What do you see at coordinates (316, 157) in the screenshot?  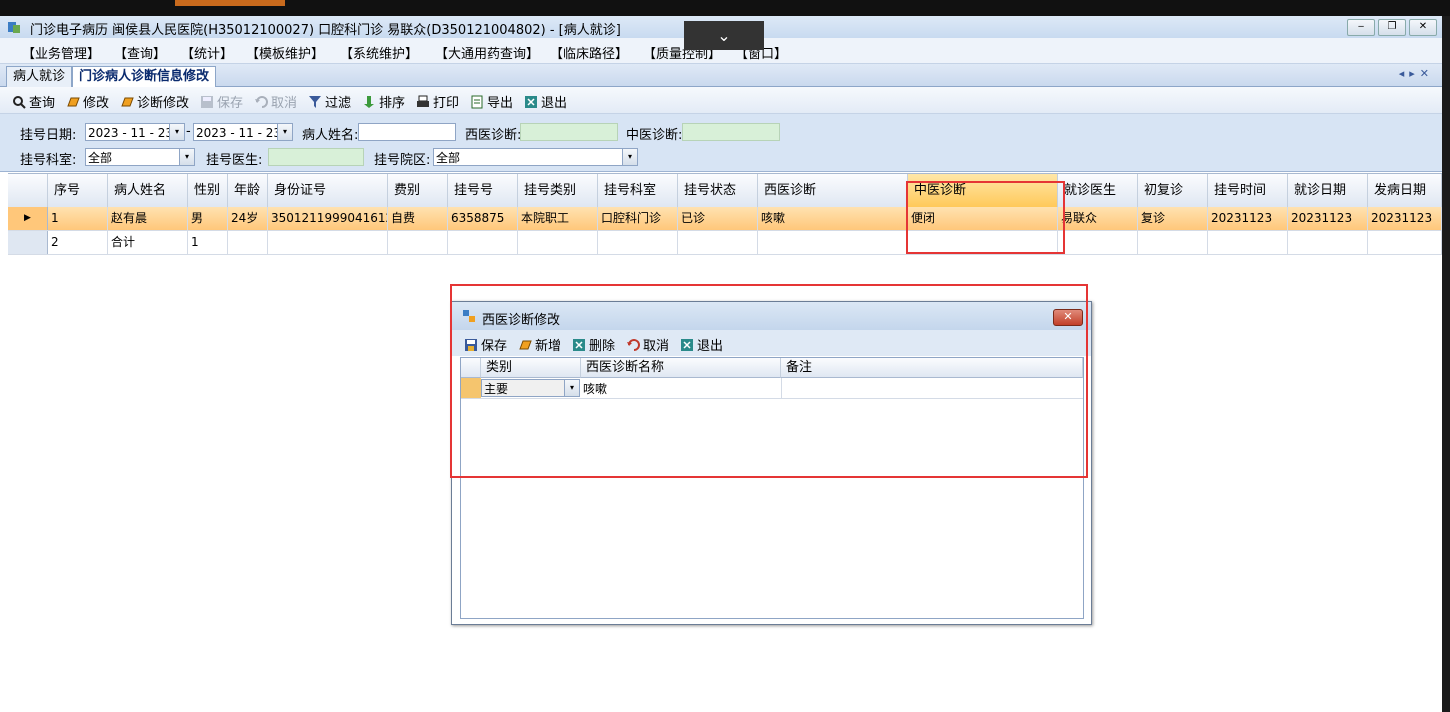 I see `doctor-input` at bounding box center [316, 157].